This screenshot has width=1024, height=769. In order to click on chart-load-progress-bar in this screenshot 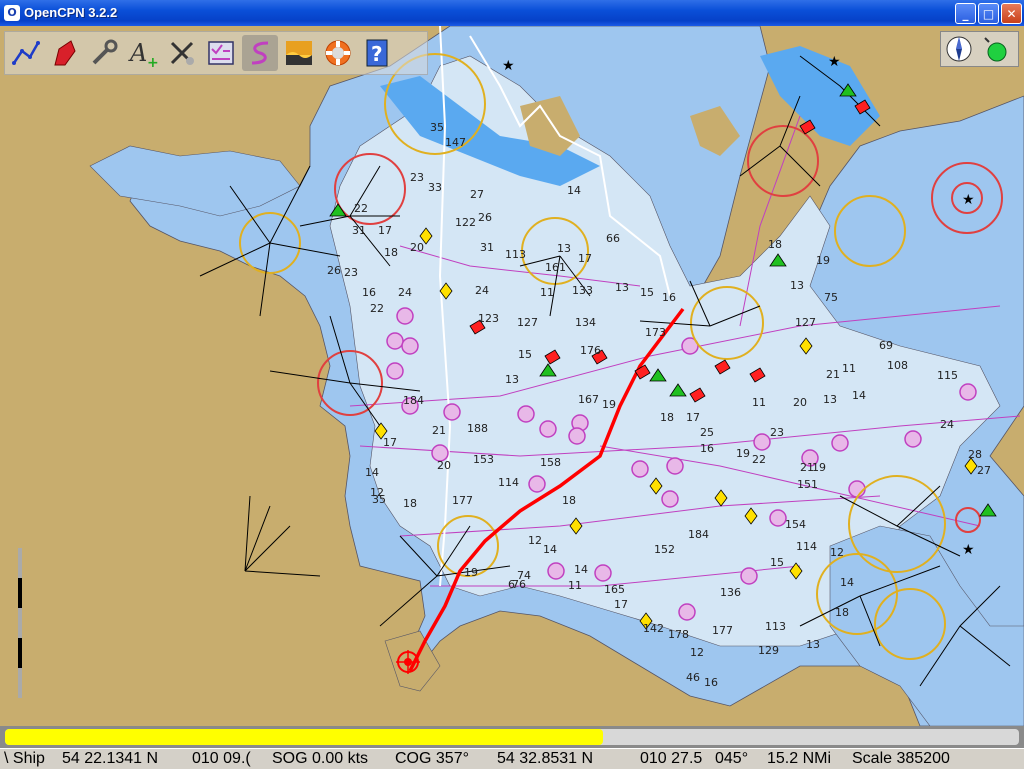, I will do `click(512, 737)`.